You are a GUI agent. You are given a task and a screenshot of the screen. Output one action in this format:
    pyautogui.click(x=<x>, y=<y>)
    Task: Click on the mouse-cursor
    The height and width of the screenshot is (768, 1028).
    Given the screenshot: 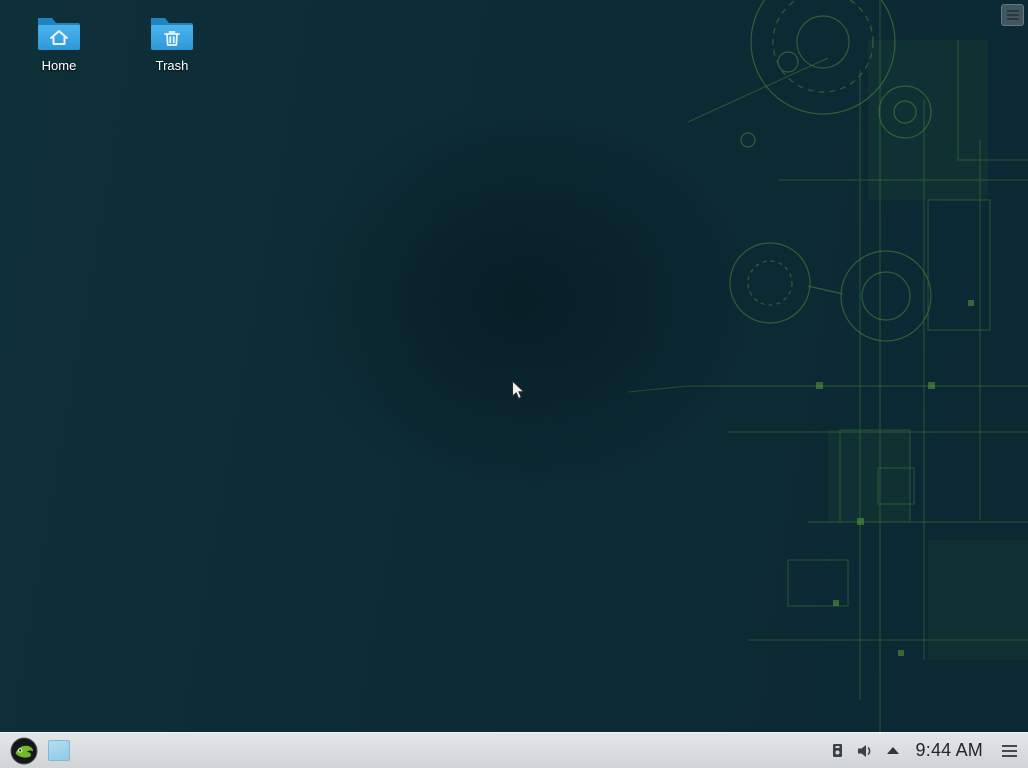 What is the action you would take?
    pyautogui.click(x=518, y=390)
    